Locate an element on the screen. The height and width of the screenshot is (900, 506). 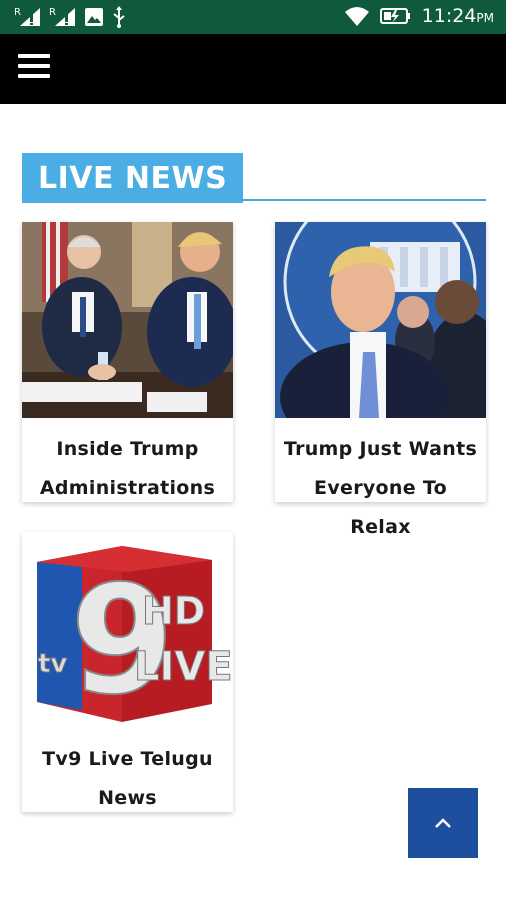
news-card: Trump Just Wants Everyone To Relax is located at coordinates (380, 380).